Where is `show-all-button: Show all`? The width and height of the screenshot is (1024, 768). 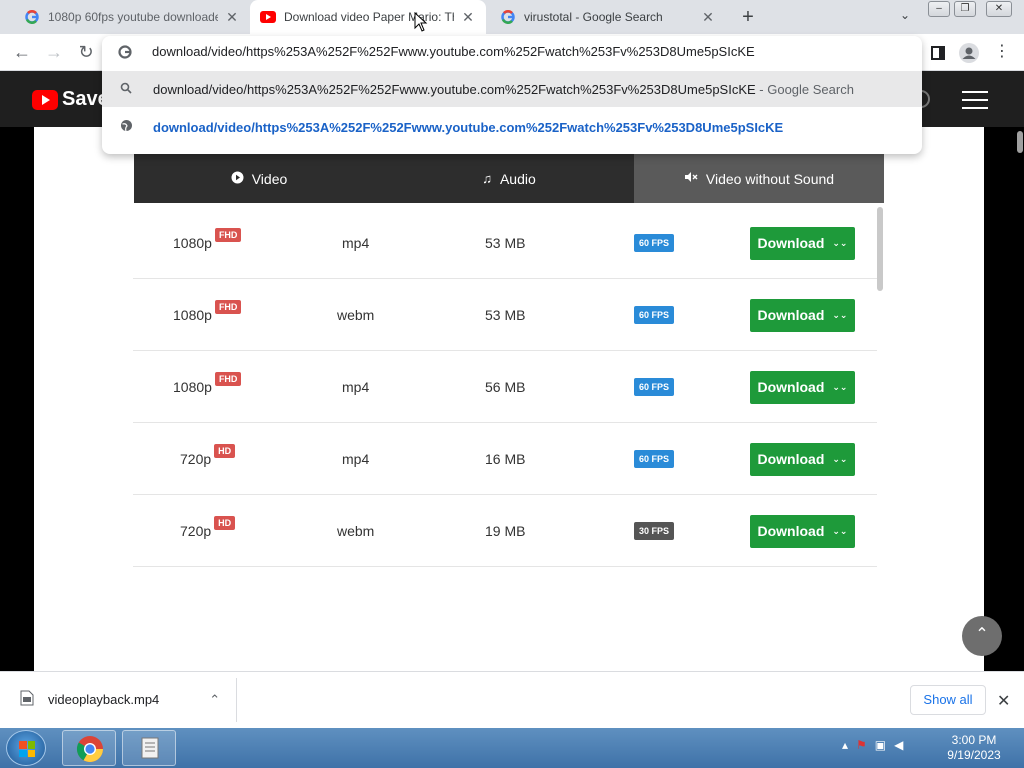
show-all-button: Show all is located at coordinates (948, 700).